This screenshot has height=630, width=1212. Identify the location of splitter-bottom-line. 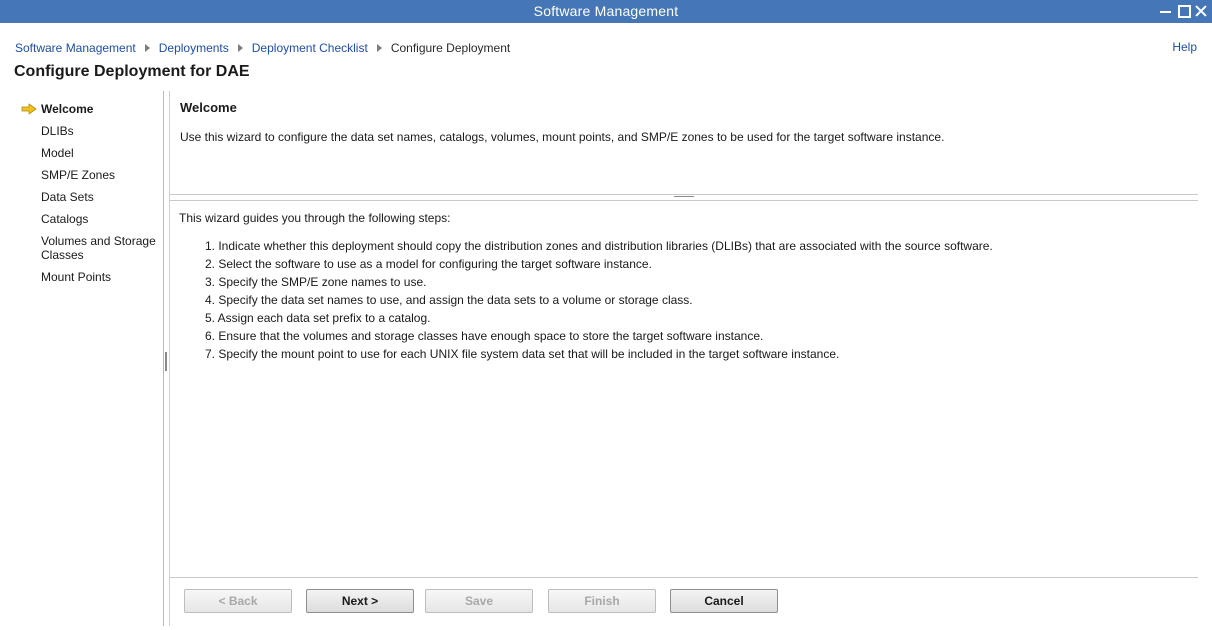
(684, 200).